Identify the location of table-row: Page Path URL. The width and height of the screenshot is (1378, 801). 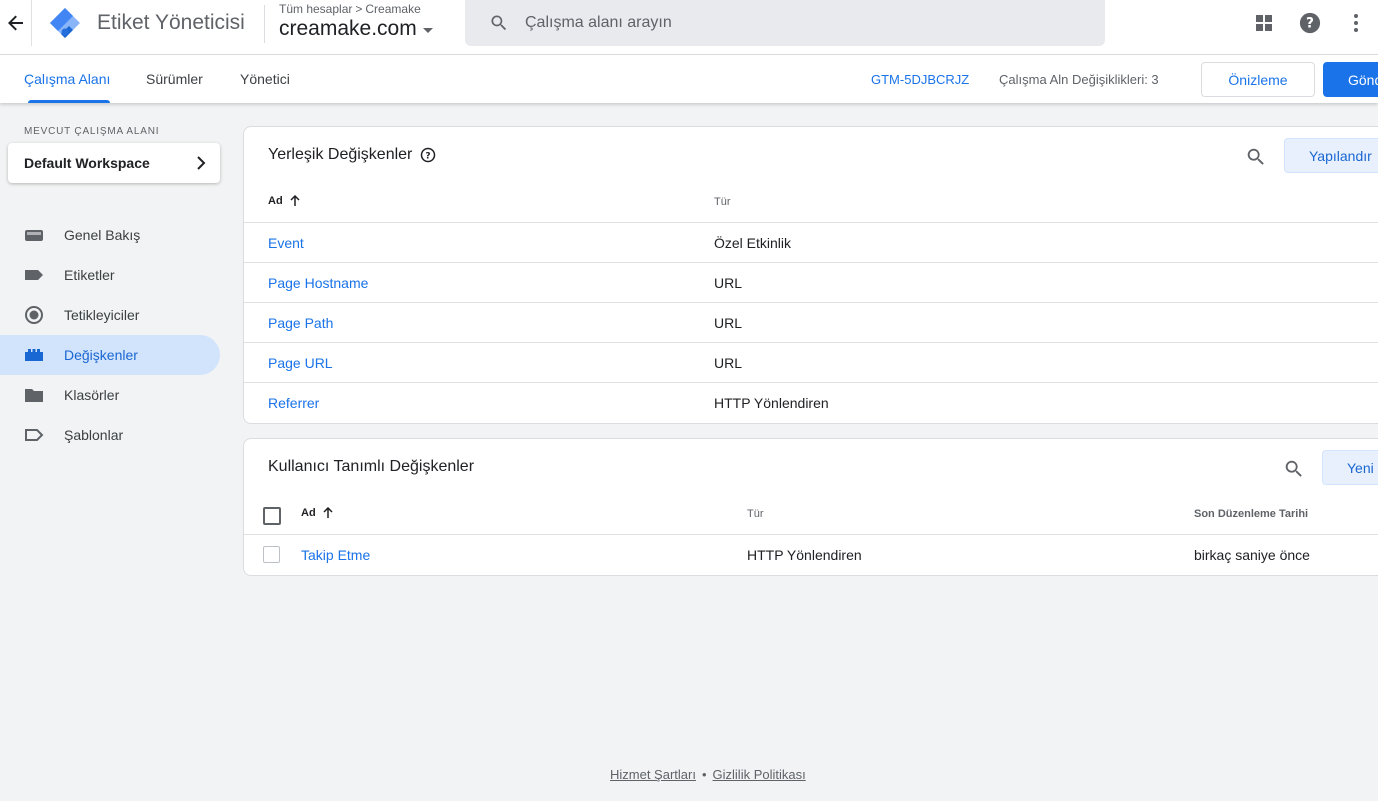
(811, 322).